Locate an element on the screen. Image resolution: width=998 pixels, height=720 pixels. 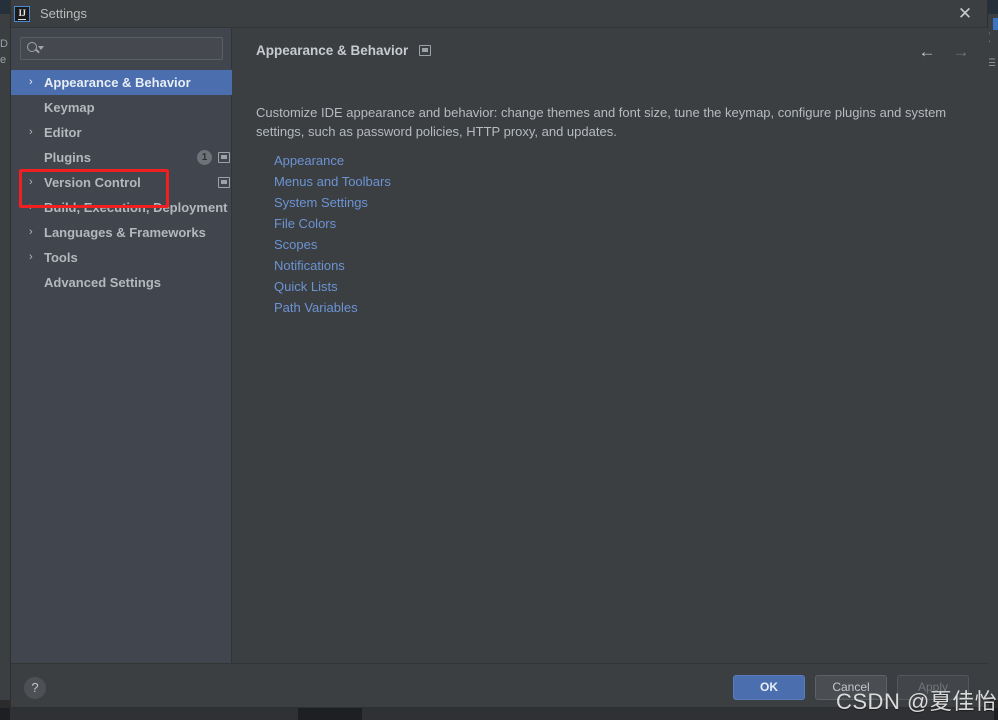
arrow-left-icon: ← is located at coordinates (927, 52).